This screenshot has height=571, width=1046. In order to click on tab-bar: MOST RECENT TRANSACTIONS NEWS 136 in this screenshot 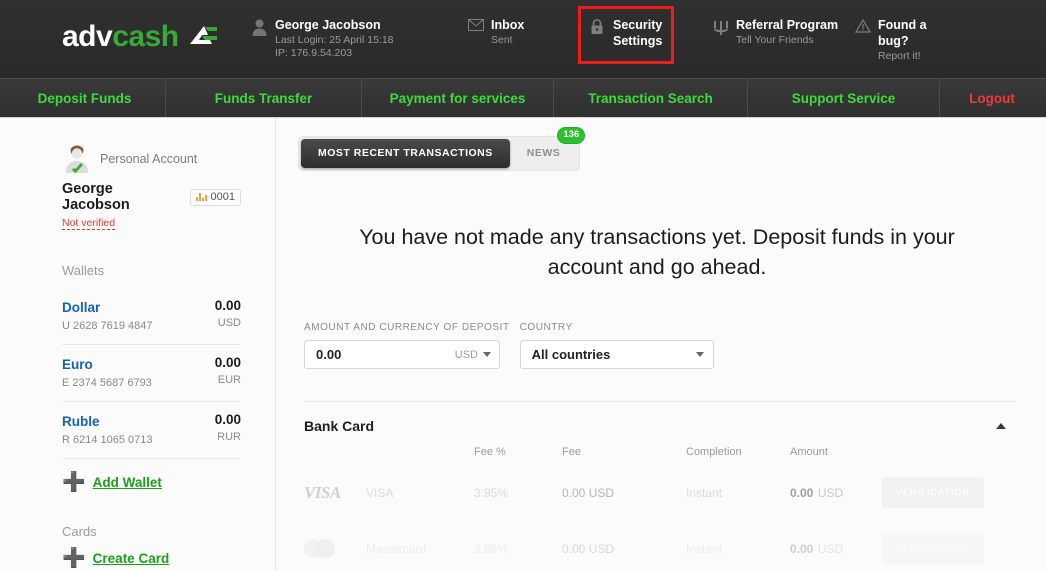, I will do `click(442, 149)`.